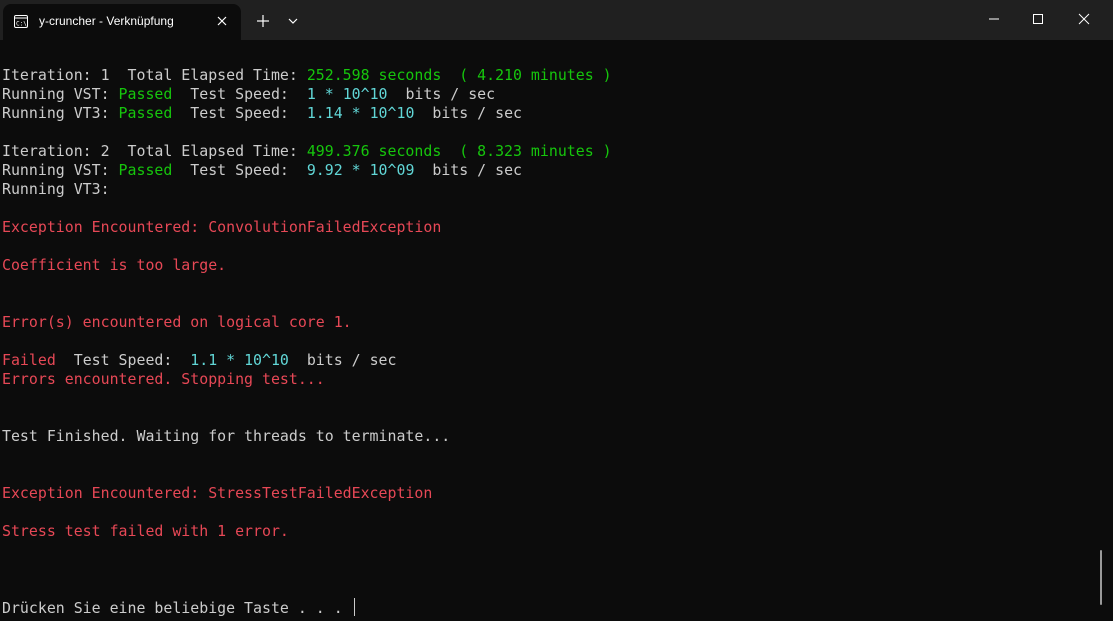  What do you see at coordinates (29, 360) in the screenshot?
I see `status-failed: Failed` at bounding box center [29, 360].